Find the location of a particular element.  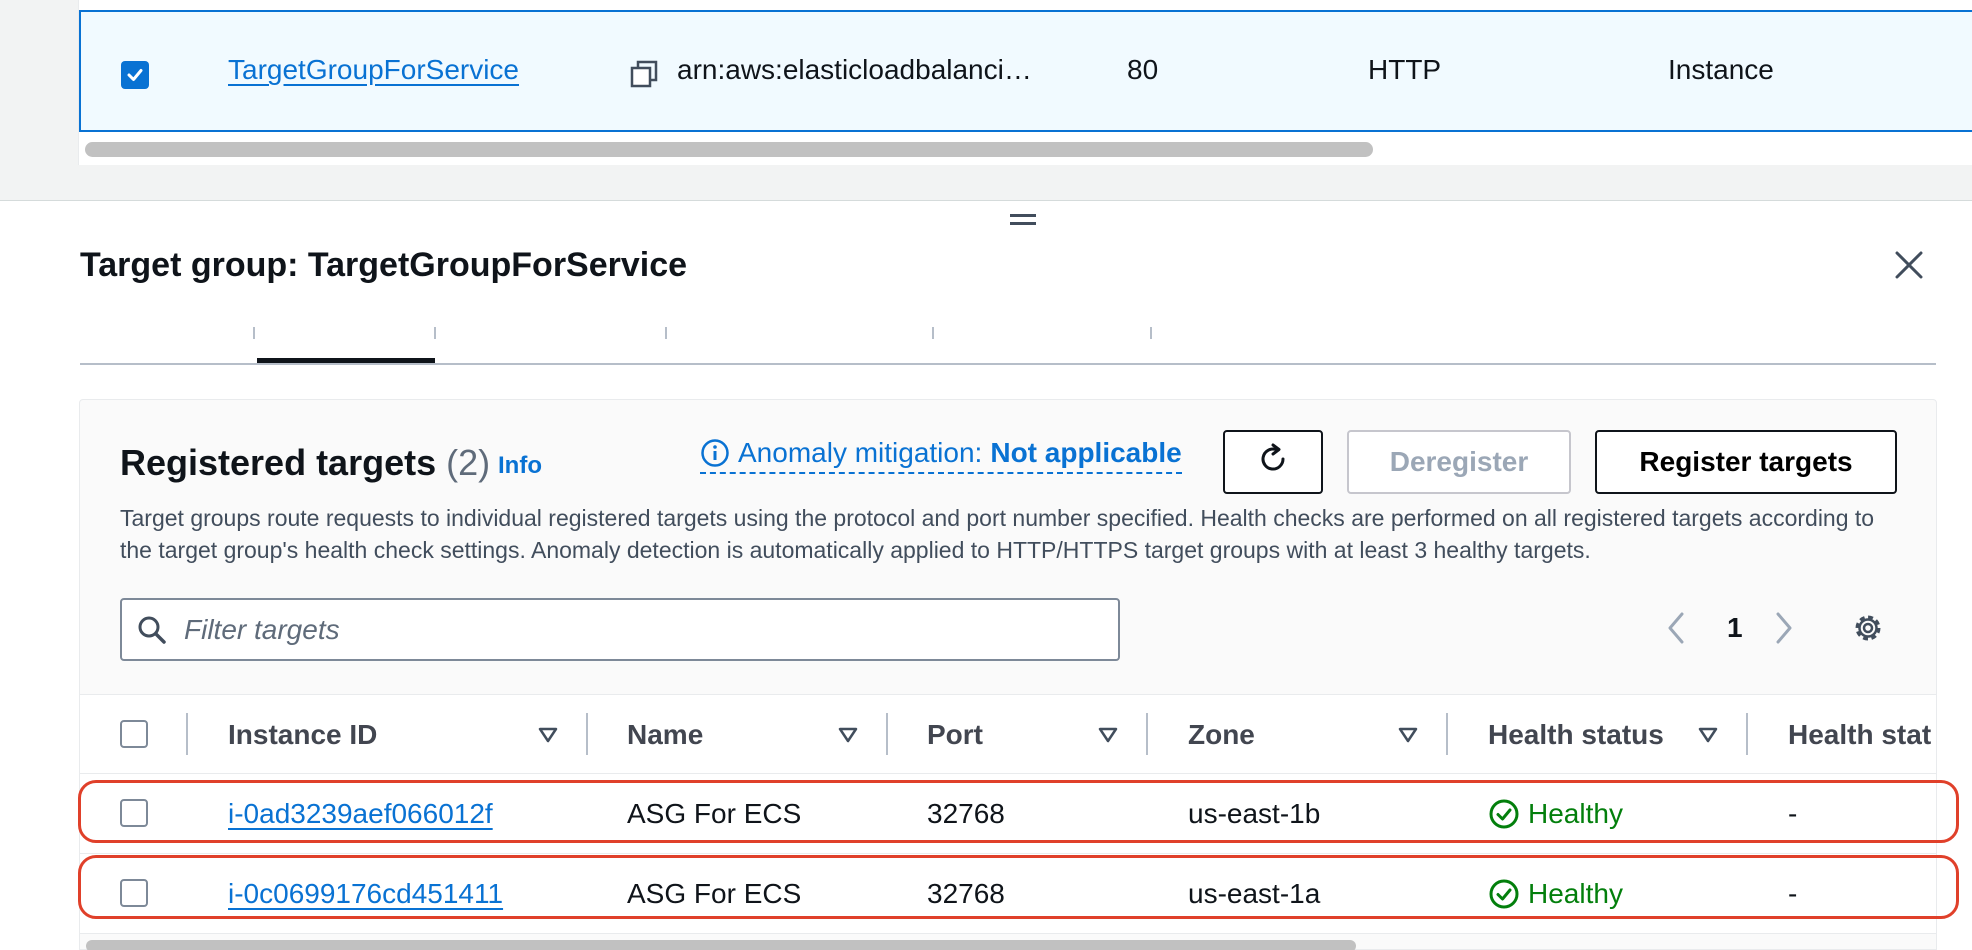

instance-id-link: i-0c0699176cd451411 is located at coordinates (365, 894).